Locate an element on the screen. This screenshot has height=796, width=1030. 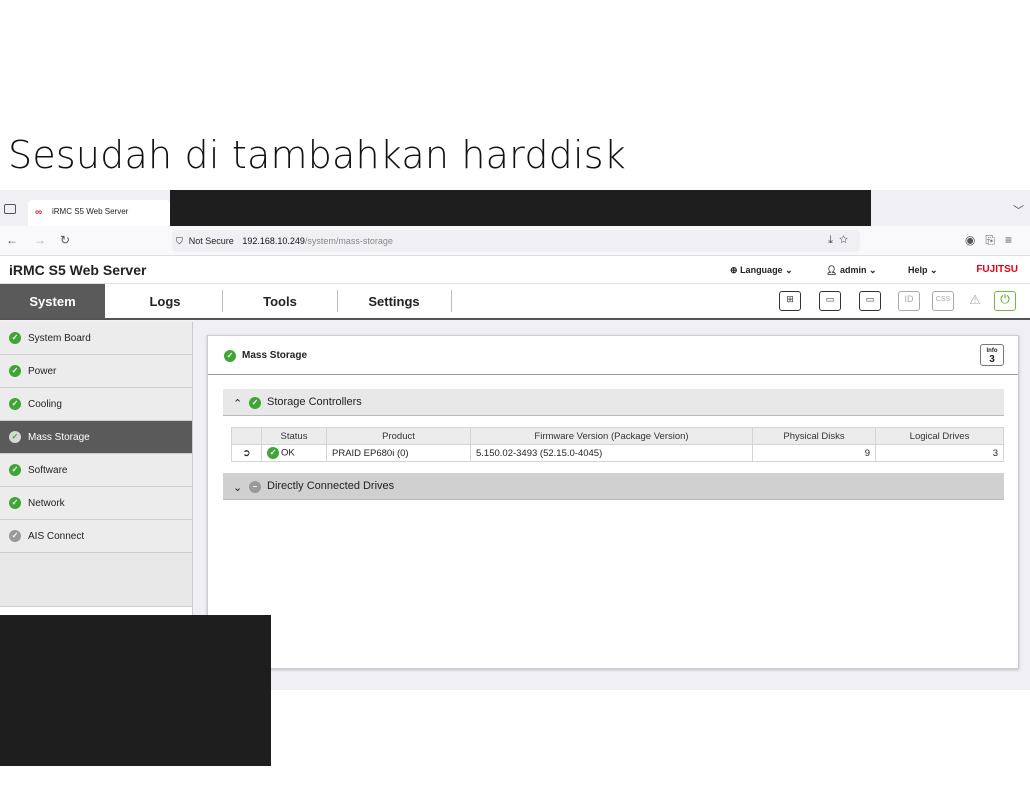
user-icon: 👤︎ is located at coordinates (832, 270).